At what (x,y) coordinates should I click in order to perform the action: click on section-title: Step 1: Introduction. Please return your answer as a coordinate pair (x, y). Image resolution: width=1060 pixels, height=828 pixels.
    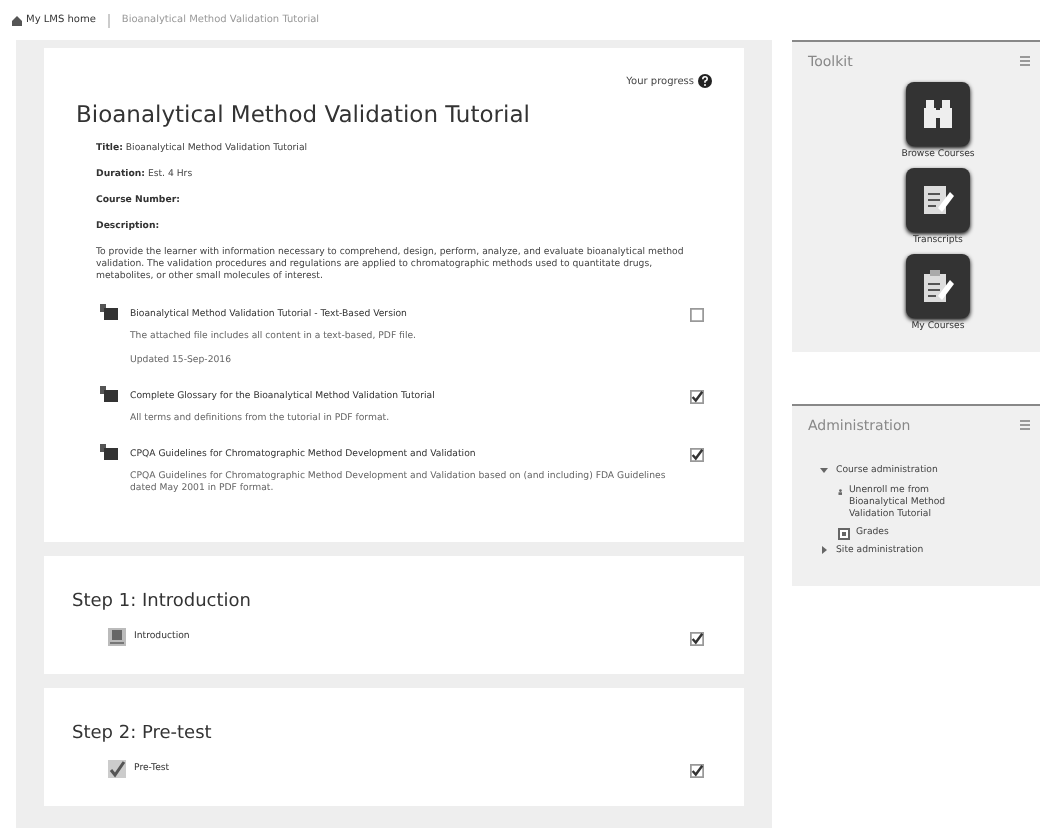
    Looking at the image, I should click on (162, 602).